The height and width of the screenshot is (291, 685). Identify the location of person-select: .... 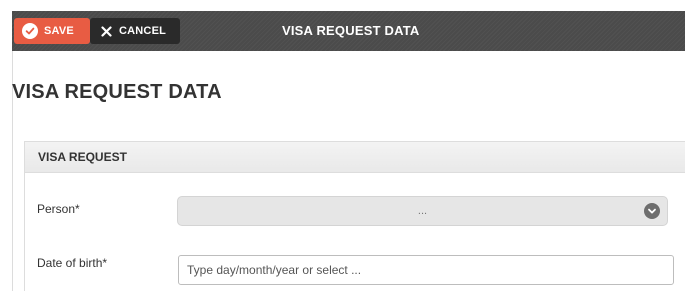
(422, 211).